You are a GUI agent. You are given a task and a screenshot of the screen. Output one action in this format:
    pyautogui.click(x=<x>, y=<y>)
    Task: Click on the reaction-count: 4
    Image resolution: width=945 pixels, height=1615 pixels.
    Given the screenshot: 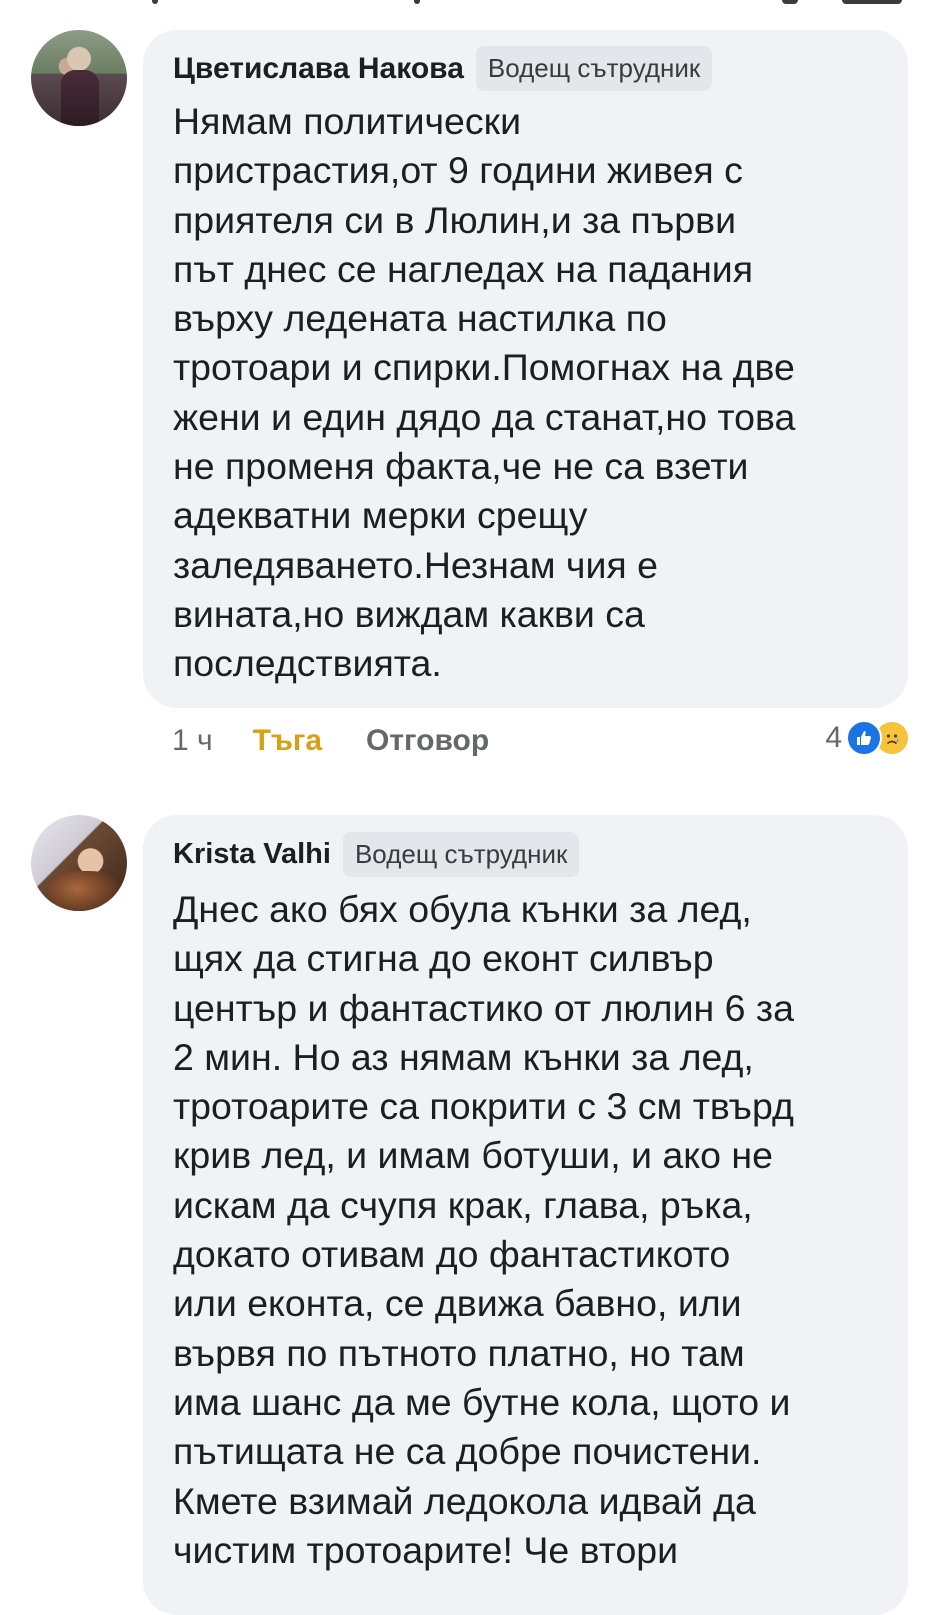 What is the action you would take?
    pyautogui.click(x=833, y=737)
    